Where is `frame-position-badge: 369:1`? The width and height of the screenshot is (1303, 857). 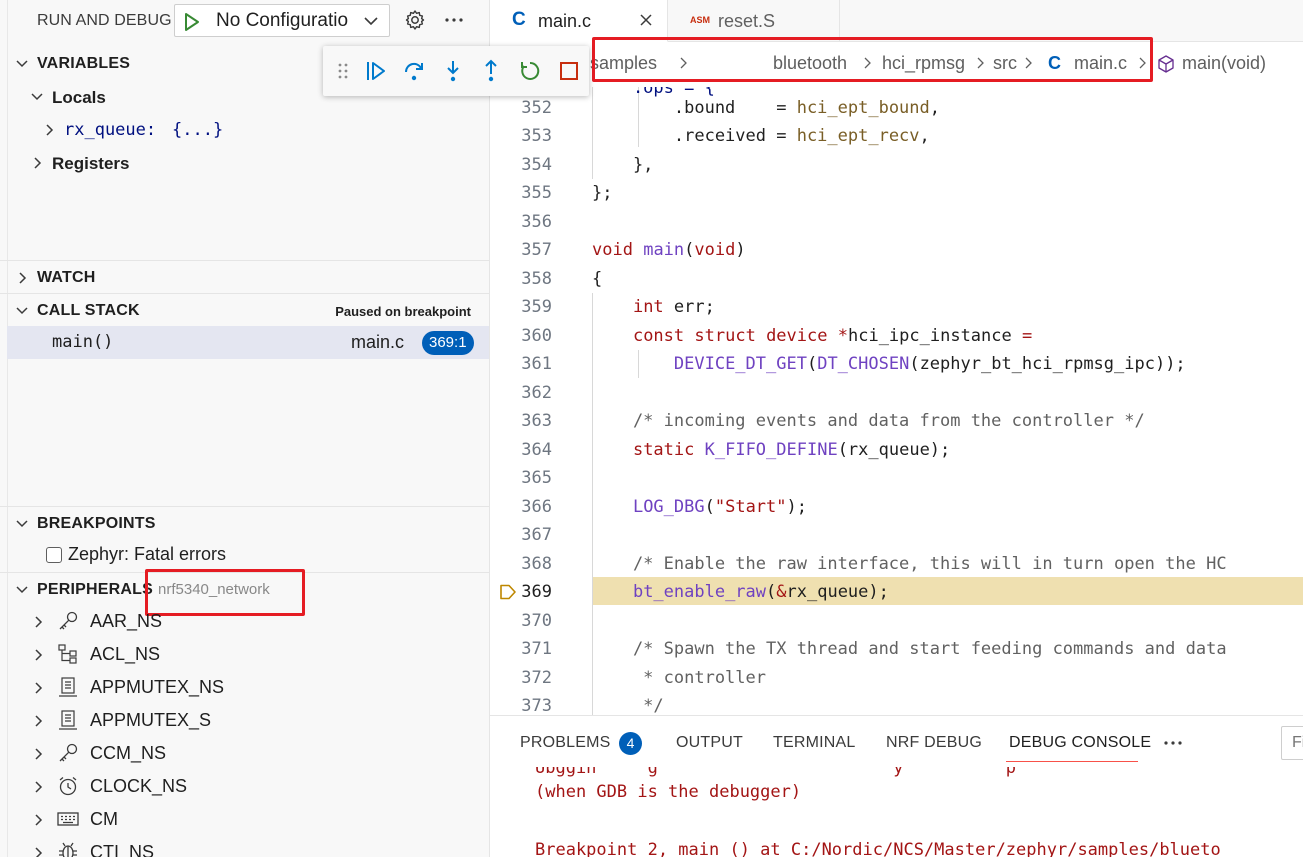 frame-position-badge: 369:1 is located at coordinates (448, 343).